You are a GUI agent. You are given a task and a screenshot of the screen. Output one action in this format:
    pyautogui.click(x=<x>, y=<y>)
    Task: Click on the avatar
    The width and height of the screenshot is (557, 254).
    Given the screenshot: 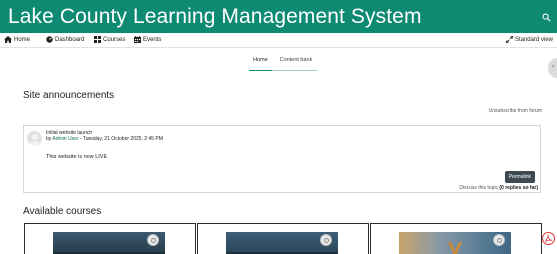 What is the action you would take?
    pyautogui.click(x=34, y=138)
    